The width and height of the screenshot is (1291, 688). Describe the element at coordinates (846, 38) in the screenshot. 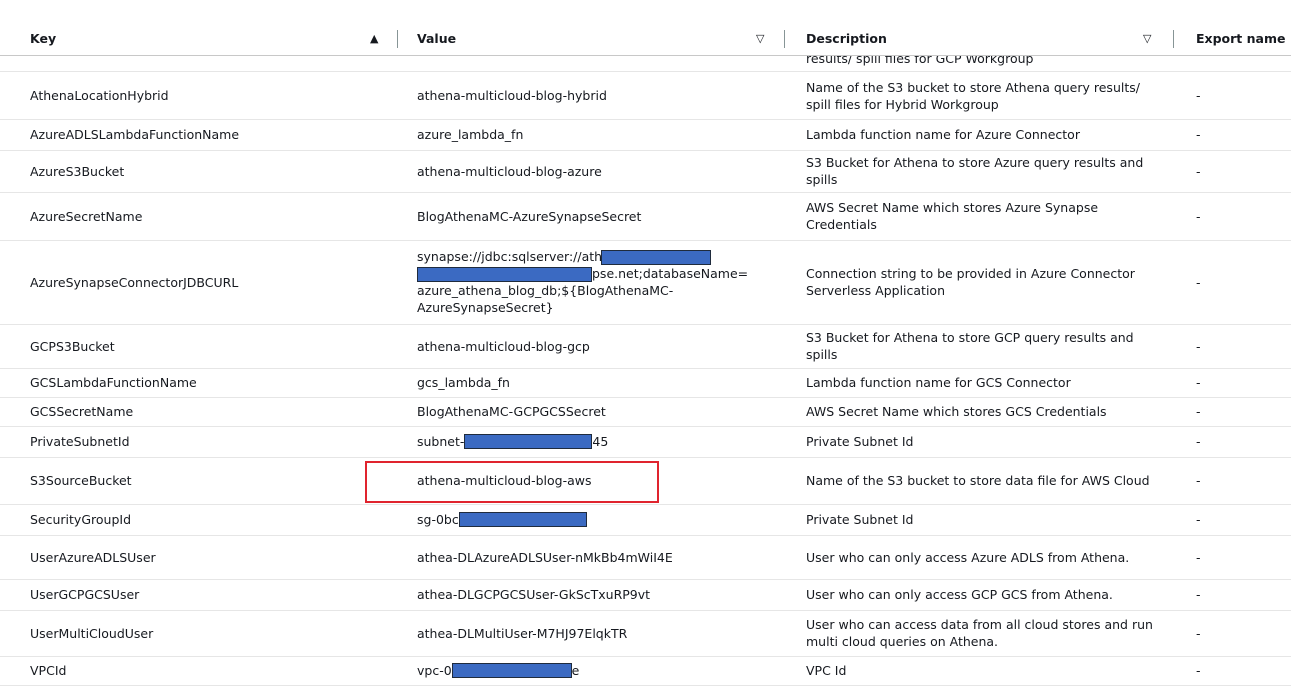

I see `column-header-description-label: Description` at that location.